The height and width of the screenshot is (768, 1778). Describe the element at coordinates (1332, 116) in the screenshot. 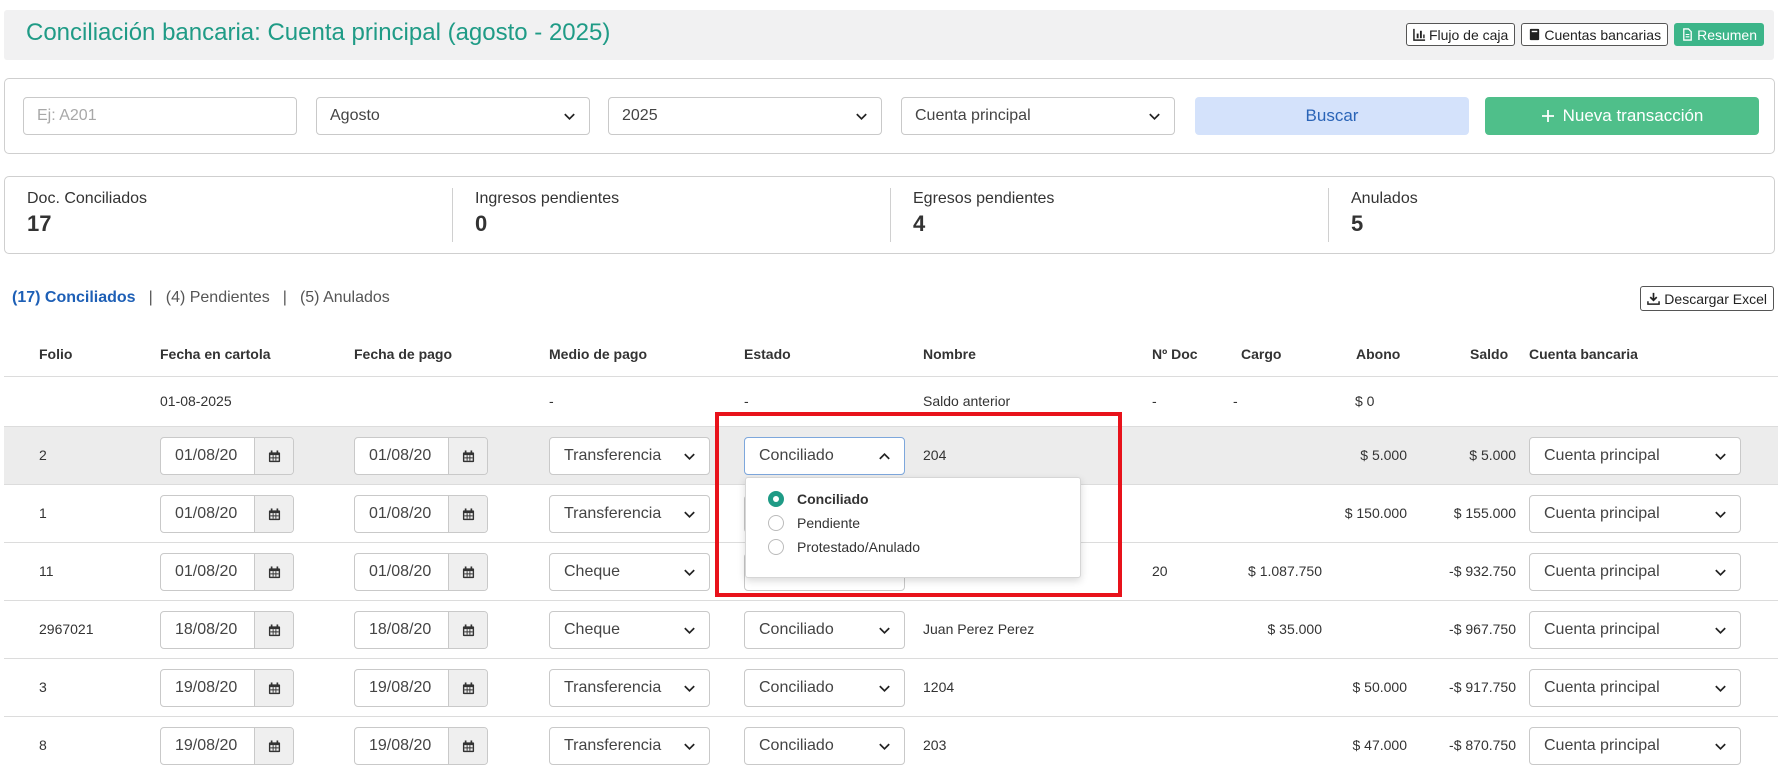

I see `search-button: Buscar` at that location.